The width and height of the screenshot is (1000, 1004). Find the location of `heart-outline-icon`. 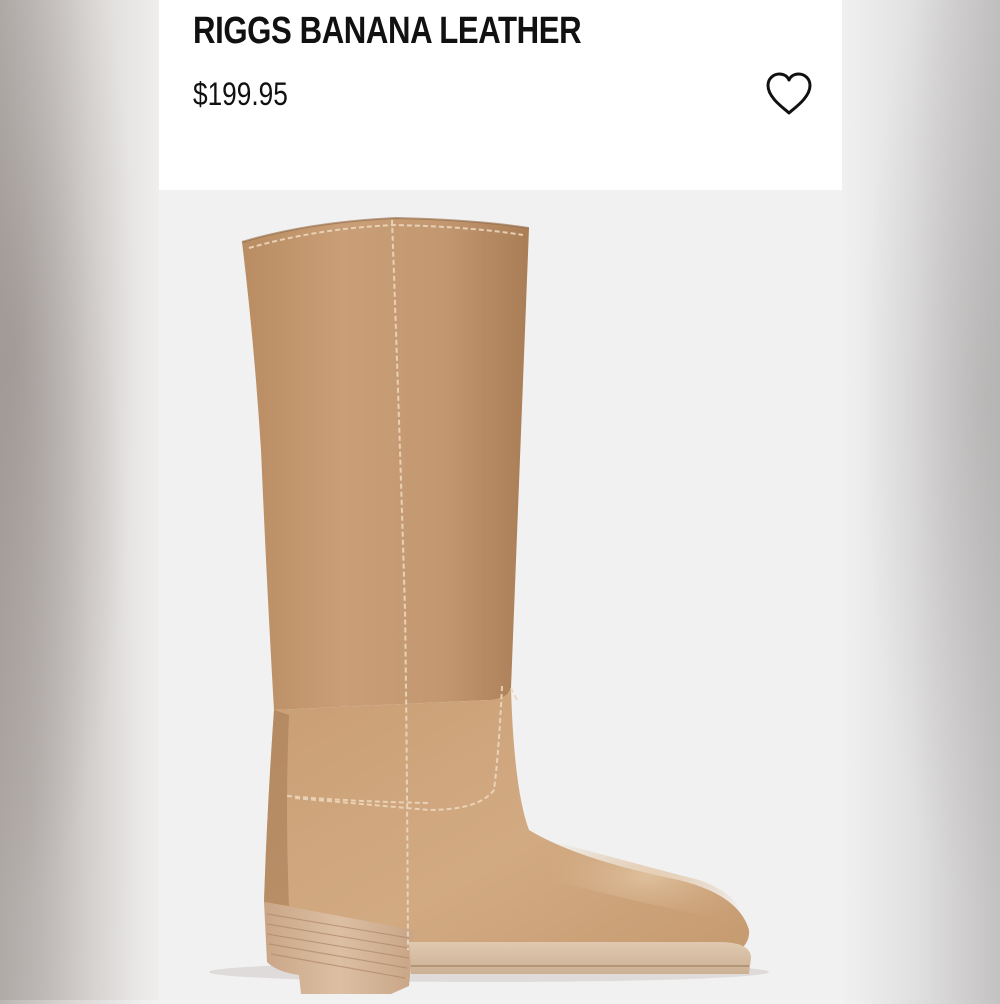

heart-outline-icon is located at coordinates (789, 93).